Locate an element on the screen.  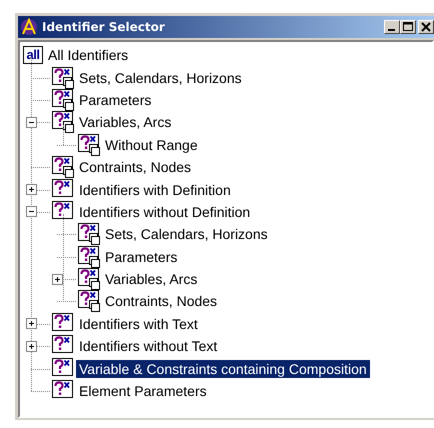
tree-item: Identifiers without Text is located at coordinates (148, 346).